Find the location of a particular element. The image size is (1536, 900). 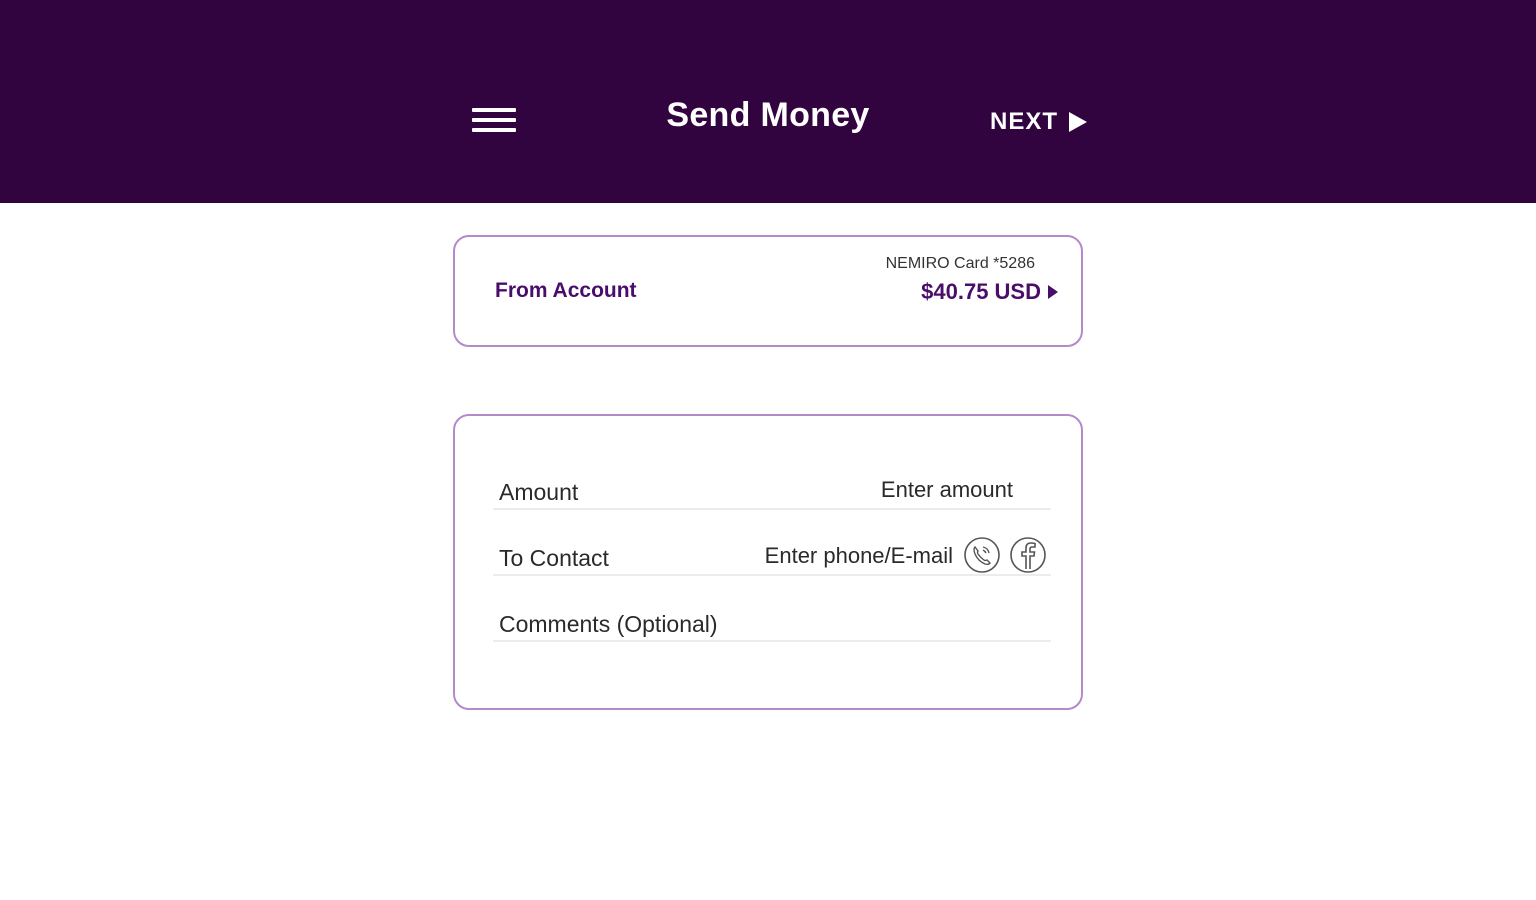

chevron-right-icon is located at coordinates (1053, 292).